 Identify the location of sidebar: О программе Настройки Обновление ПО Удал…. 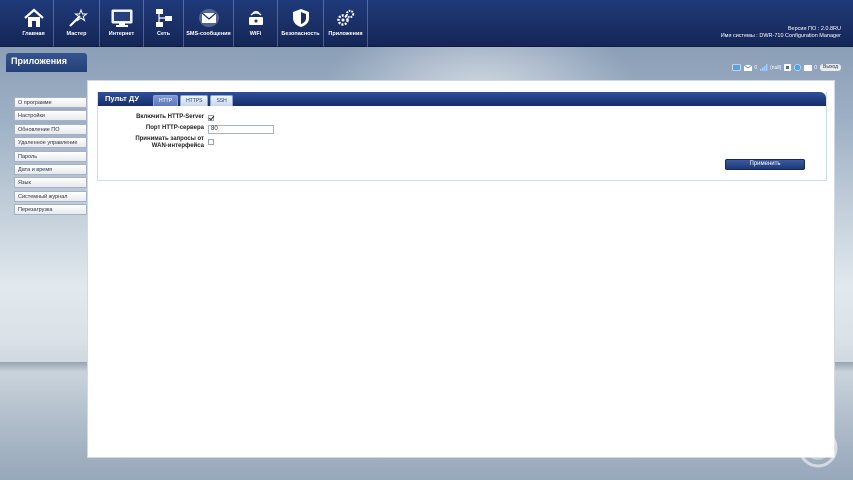
(50, 157).